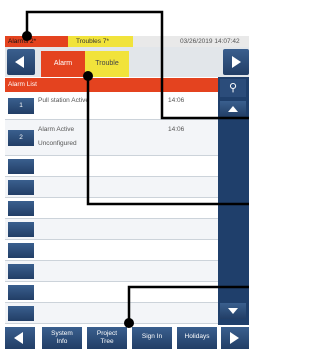 Image resolution: width=320 pixels, height=349 pixels. I want to click on system-info-button: System Info, so click(62, 338).